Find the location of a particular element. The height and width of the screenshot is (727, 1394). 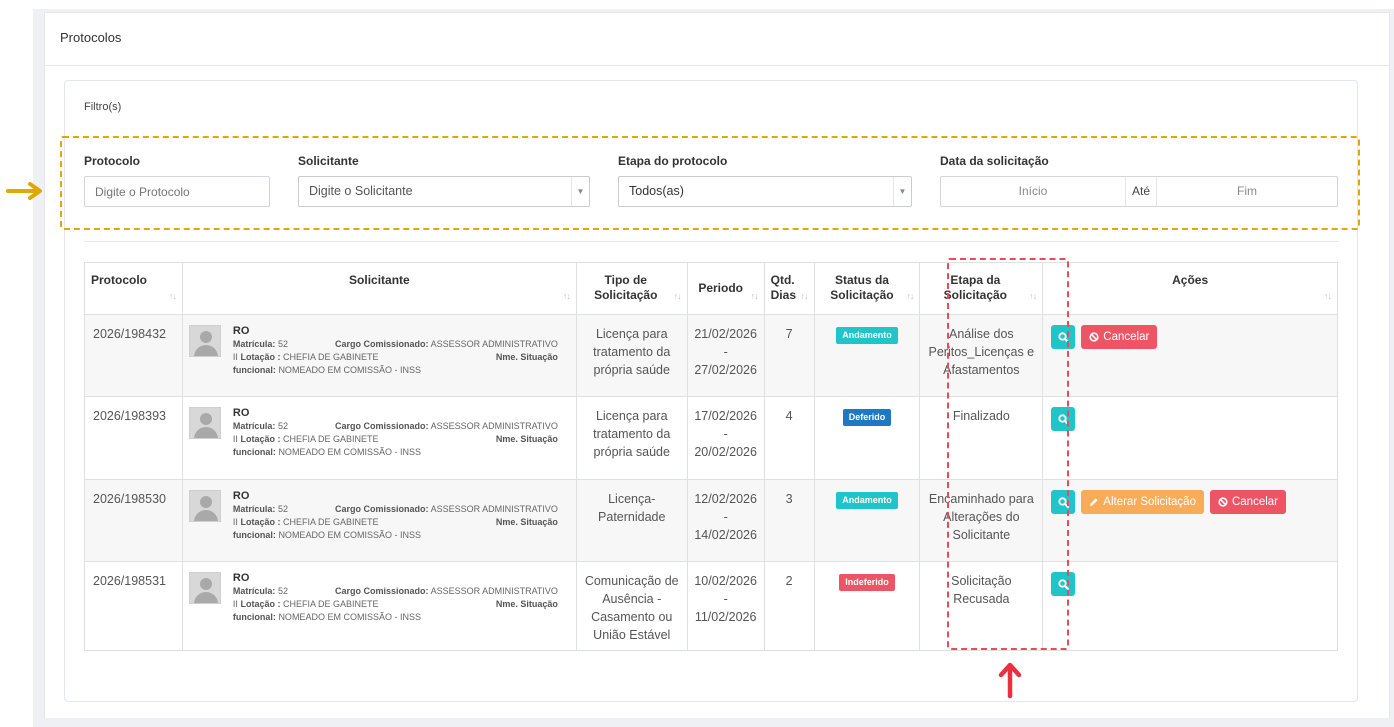

periodo-fim: 27/02/2026 is located at coordinates (725, 370).